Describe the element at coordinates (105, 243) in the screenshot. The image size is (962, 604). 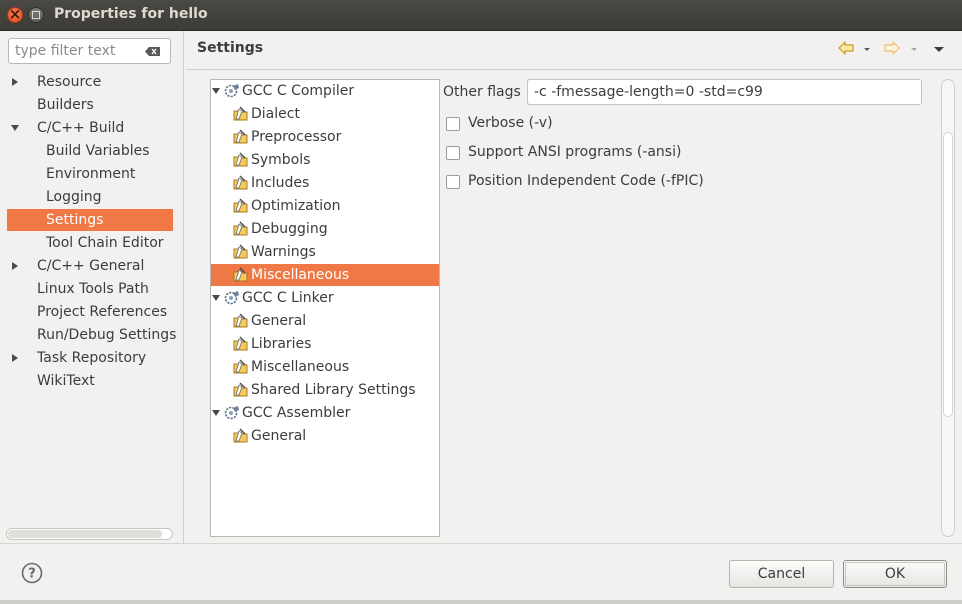
I see `nav-item-label: Tool Chain Editor` at that location.